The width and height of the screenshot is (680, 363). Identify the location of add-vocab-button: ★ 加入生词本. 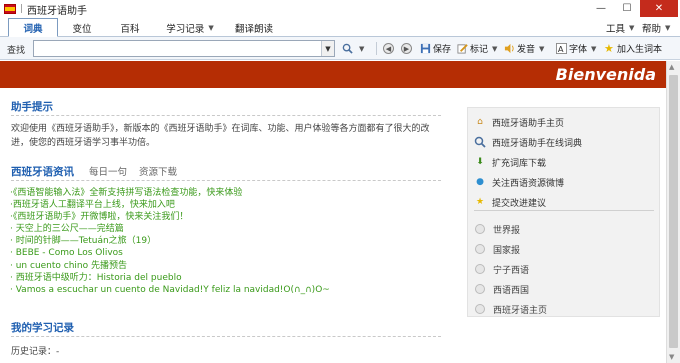
(633, 48).